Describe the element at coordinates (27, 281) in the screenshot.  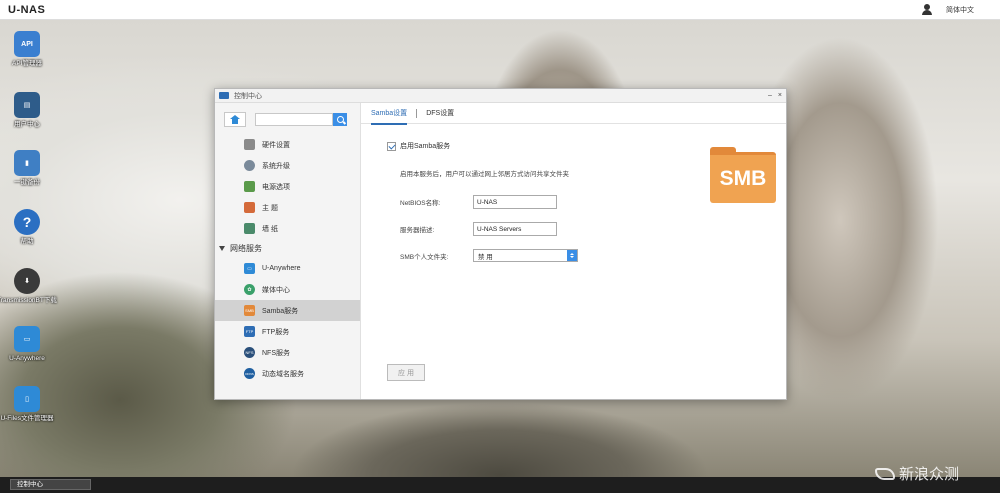
I see `transmission-icon: ⬇` at that location.